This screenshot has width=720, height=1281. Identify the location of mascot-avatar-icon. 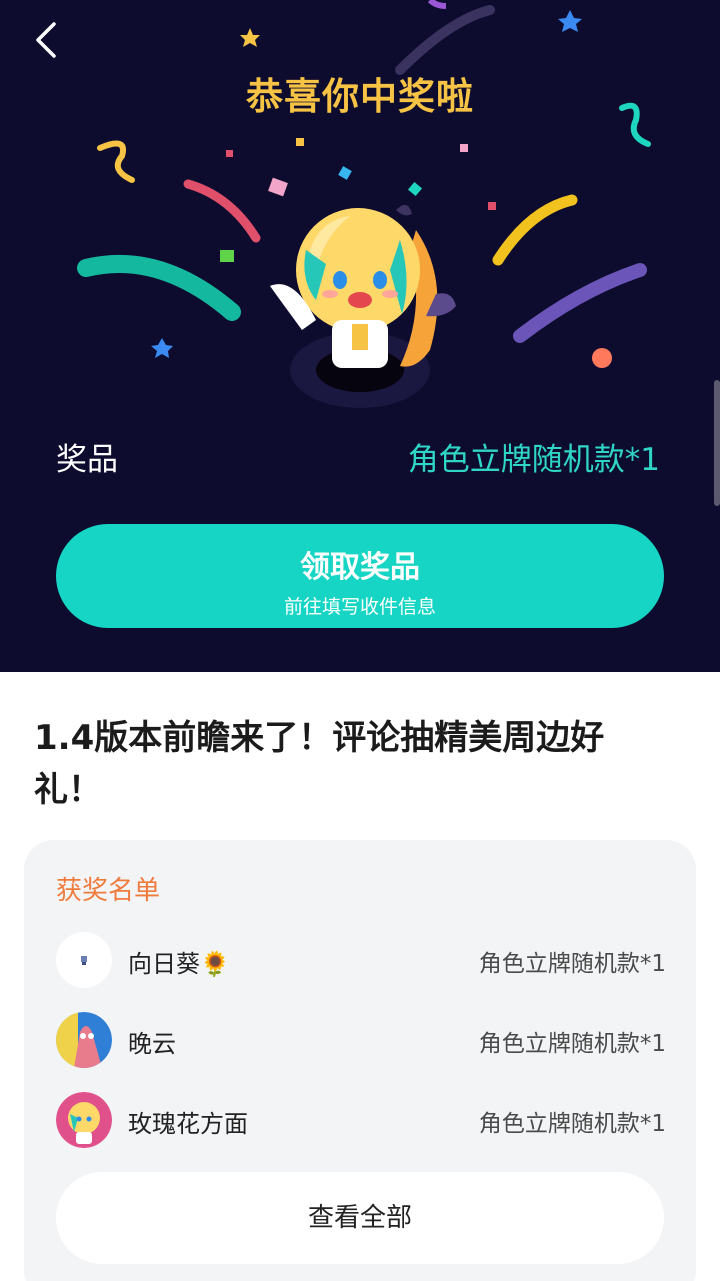
(84, 1120).